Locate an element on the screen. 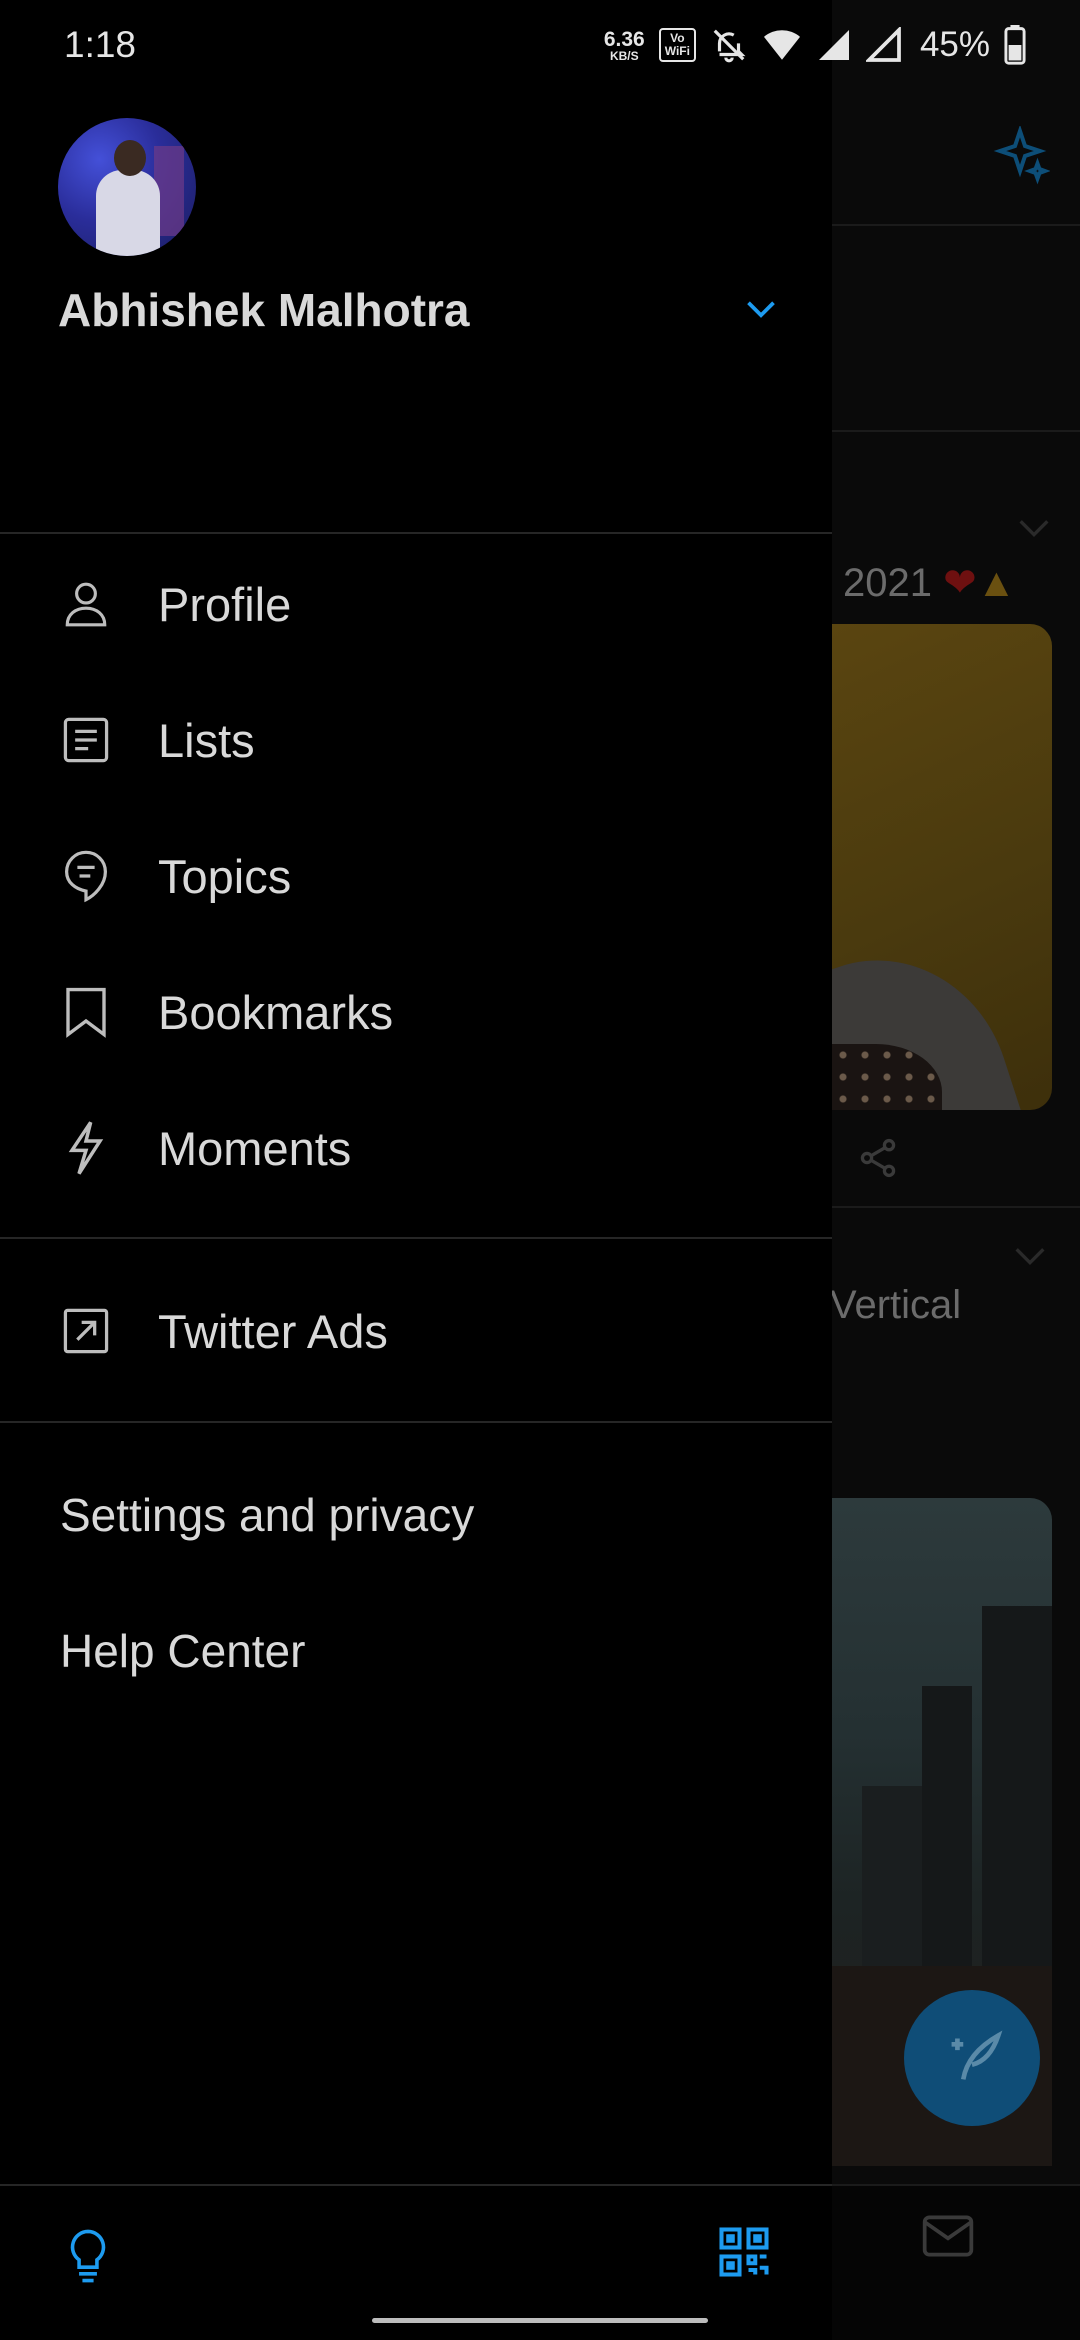 This screenshot has height=2340, width=1080. network-speed: 6.36 KB/S is located at coordinates (624, 45).